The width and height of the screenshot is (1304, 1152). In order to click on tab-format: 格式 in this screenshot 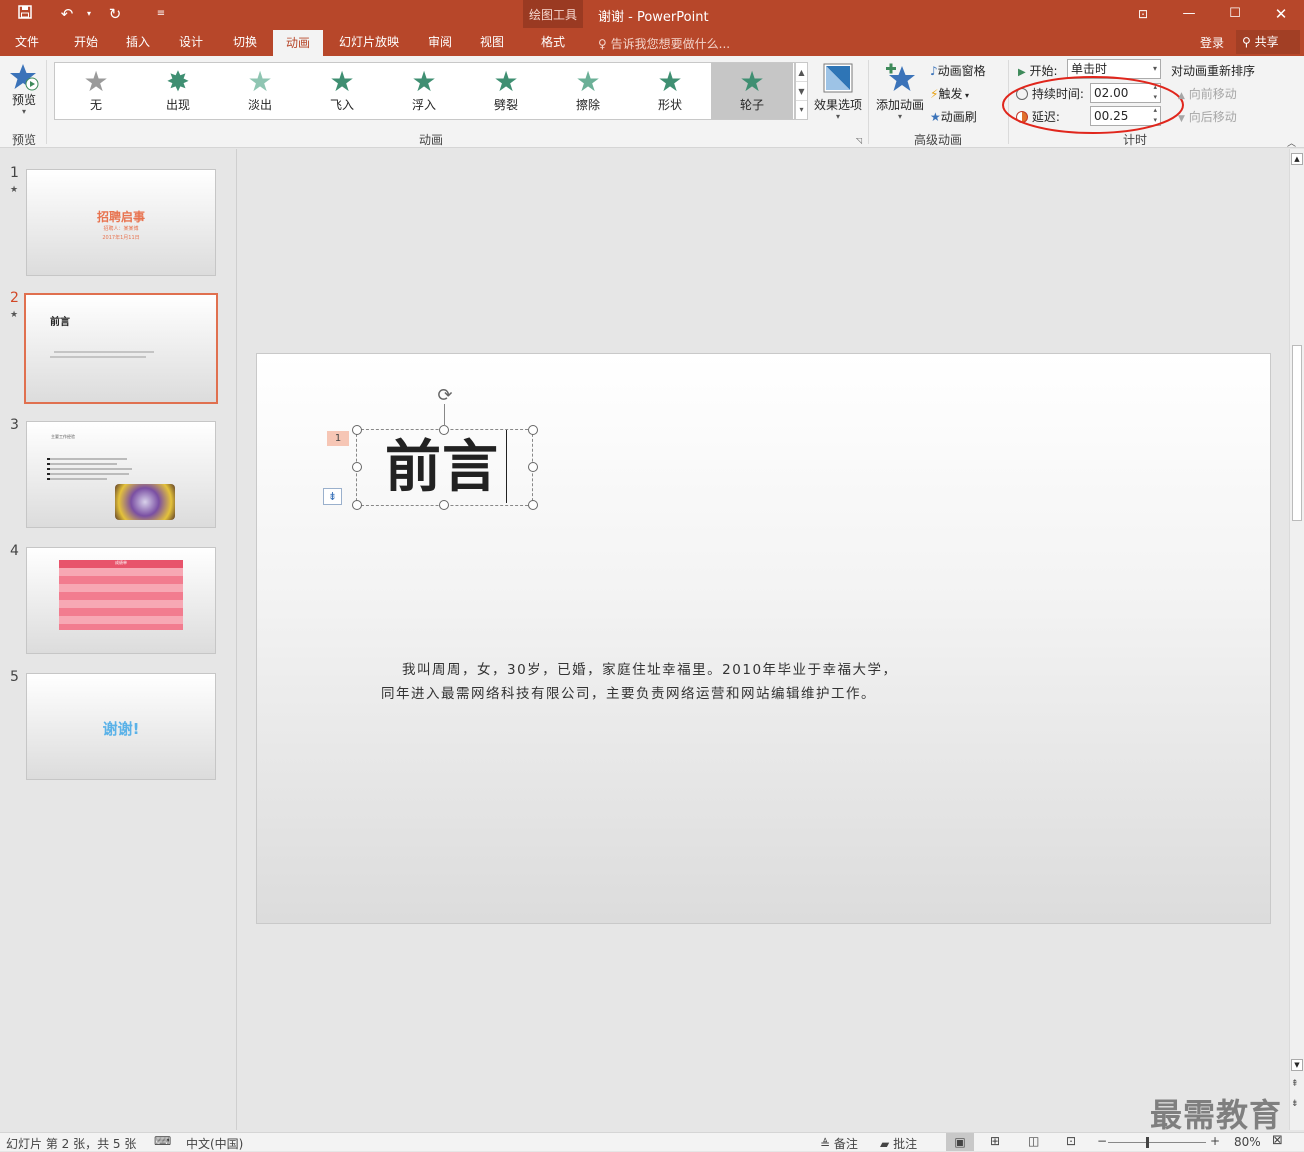, I will do `click(553, 42)`.